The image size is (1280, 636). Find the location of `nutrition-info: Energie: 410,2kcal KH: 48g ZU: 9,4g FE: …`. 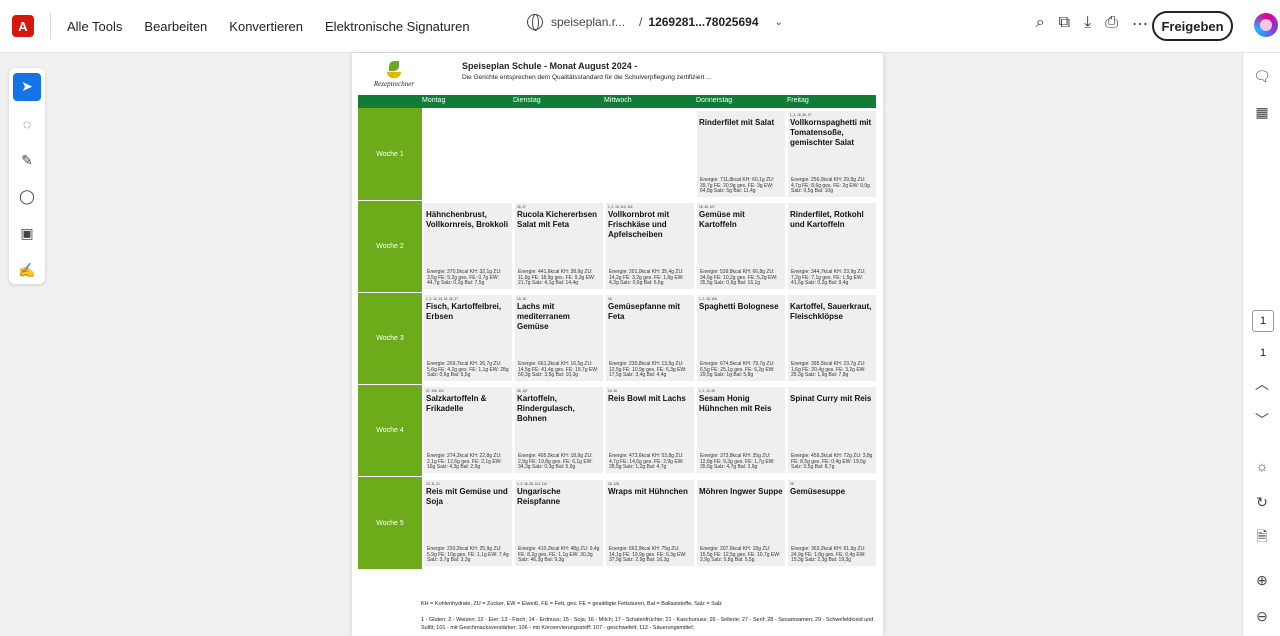

nutrition-info: Energie: 410,2kcal KH: 48g ZU: 9,4g FE: … is located at coordinates (559, 555).